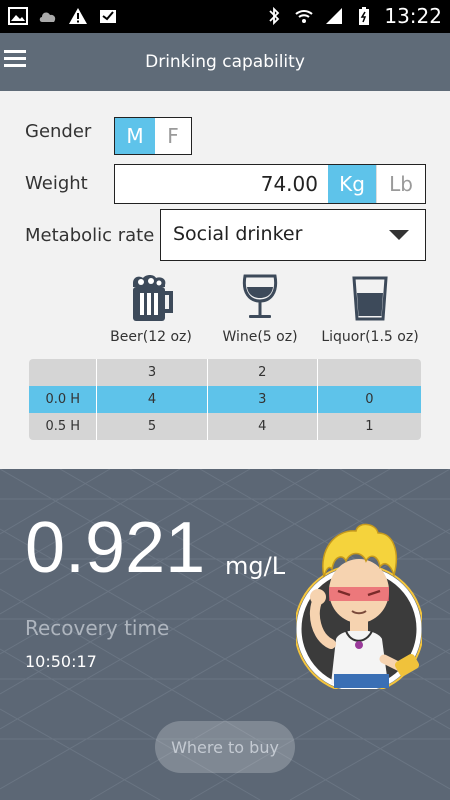 The image size is (450, 800). Describe the element at coordinates (90, 235) in the screenshot. I see `metabolic-rate-label: Metabolic rate` at that location.